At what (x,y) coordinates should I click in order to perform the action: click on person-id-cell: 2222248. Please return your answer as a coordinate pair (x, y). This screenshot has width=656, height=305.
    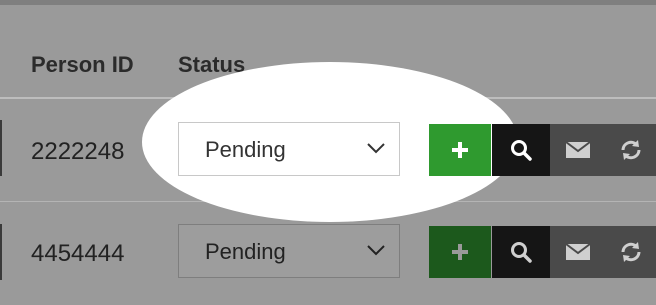
    Looking at the image, I should click on (78, 151).